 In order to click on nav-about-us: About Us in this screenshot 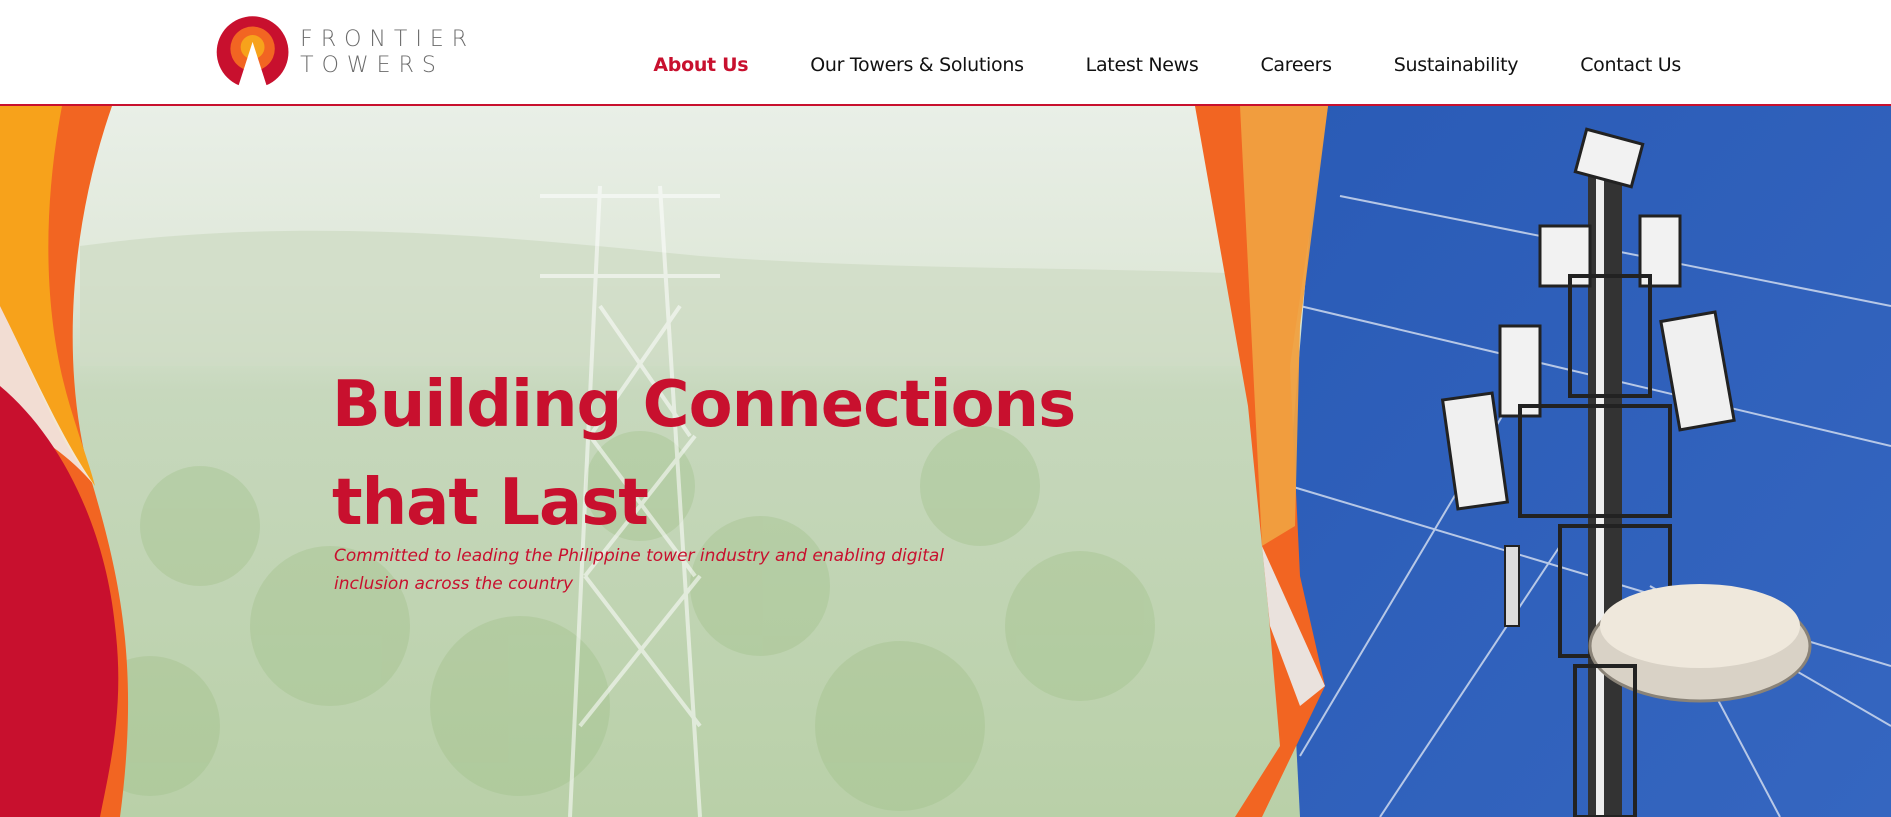, I will do `click(700, 65)`.